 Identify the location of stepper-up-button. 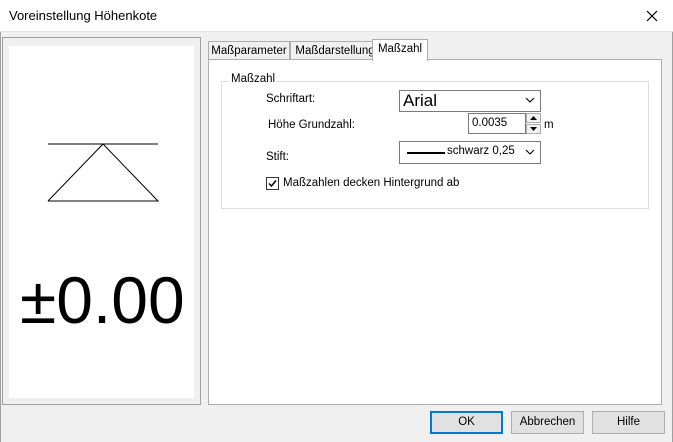
(533, 118).